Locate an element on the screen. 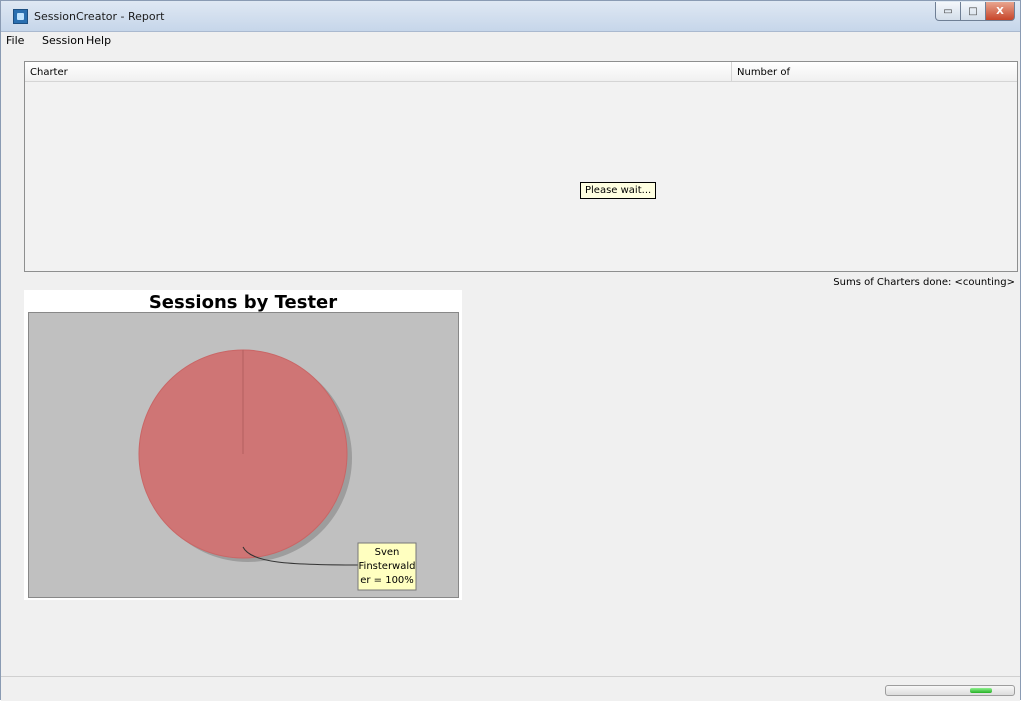 The height and width of the screenshot is (701, 1021). app-icon is located at coordinates (20, 16).